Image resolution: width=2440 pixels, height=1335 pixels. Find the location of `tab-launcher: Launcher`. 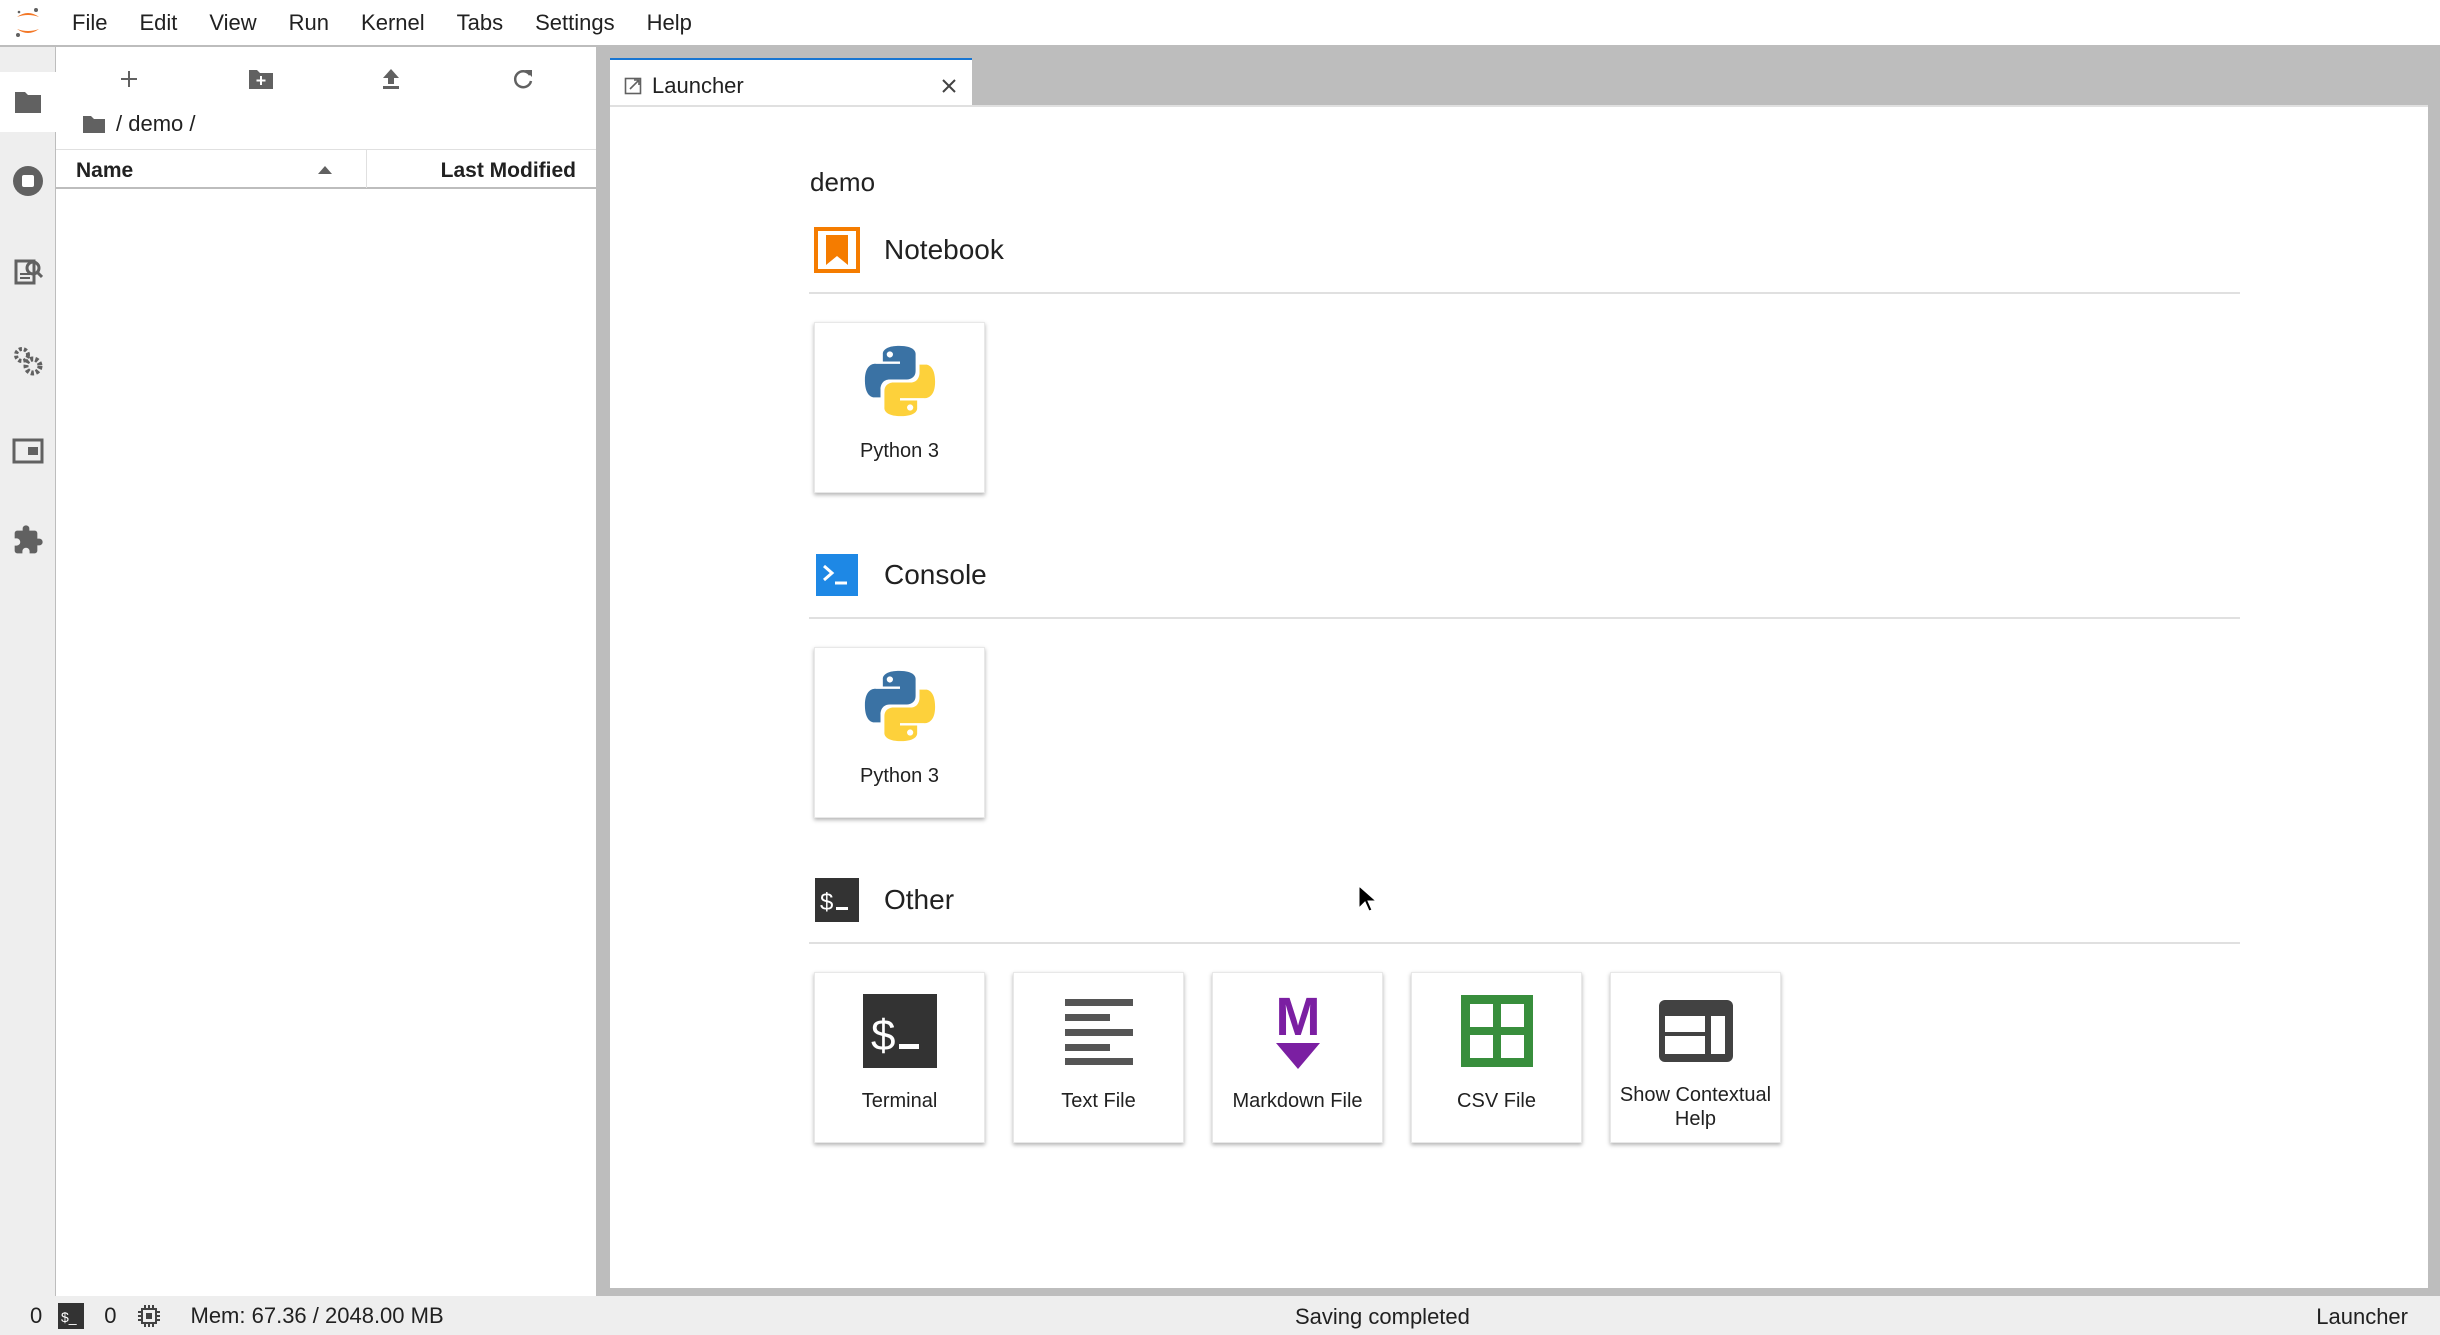

tab-launcher: Launcher is located at coordinates (791, 85).